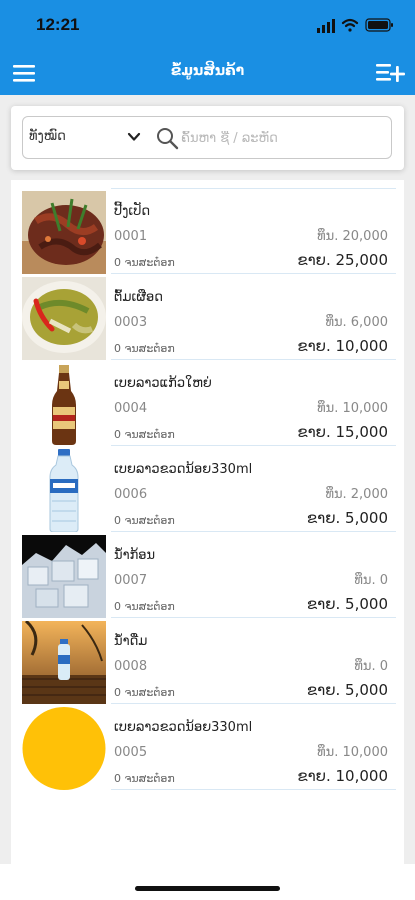  What do you see at coordinates (131, 752) in the screenshot?
I see `product-code: 0005` at bounding box center [131, 752].